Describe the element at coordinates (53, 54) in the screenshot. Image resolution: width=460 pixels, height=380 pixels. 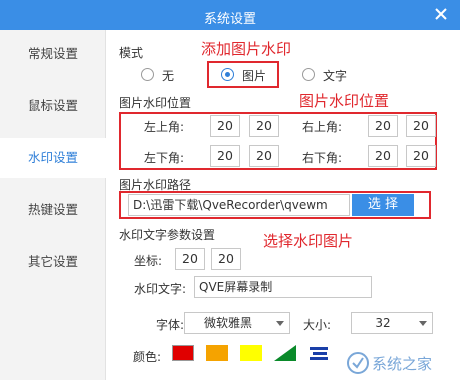
I see `sidebar-item-general: 常规设置` at that location.